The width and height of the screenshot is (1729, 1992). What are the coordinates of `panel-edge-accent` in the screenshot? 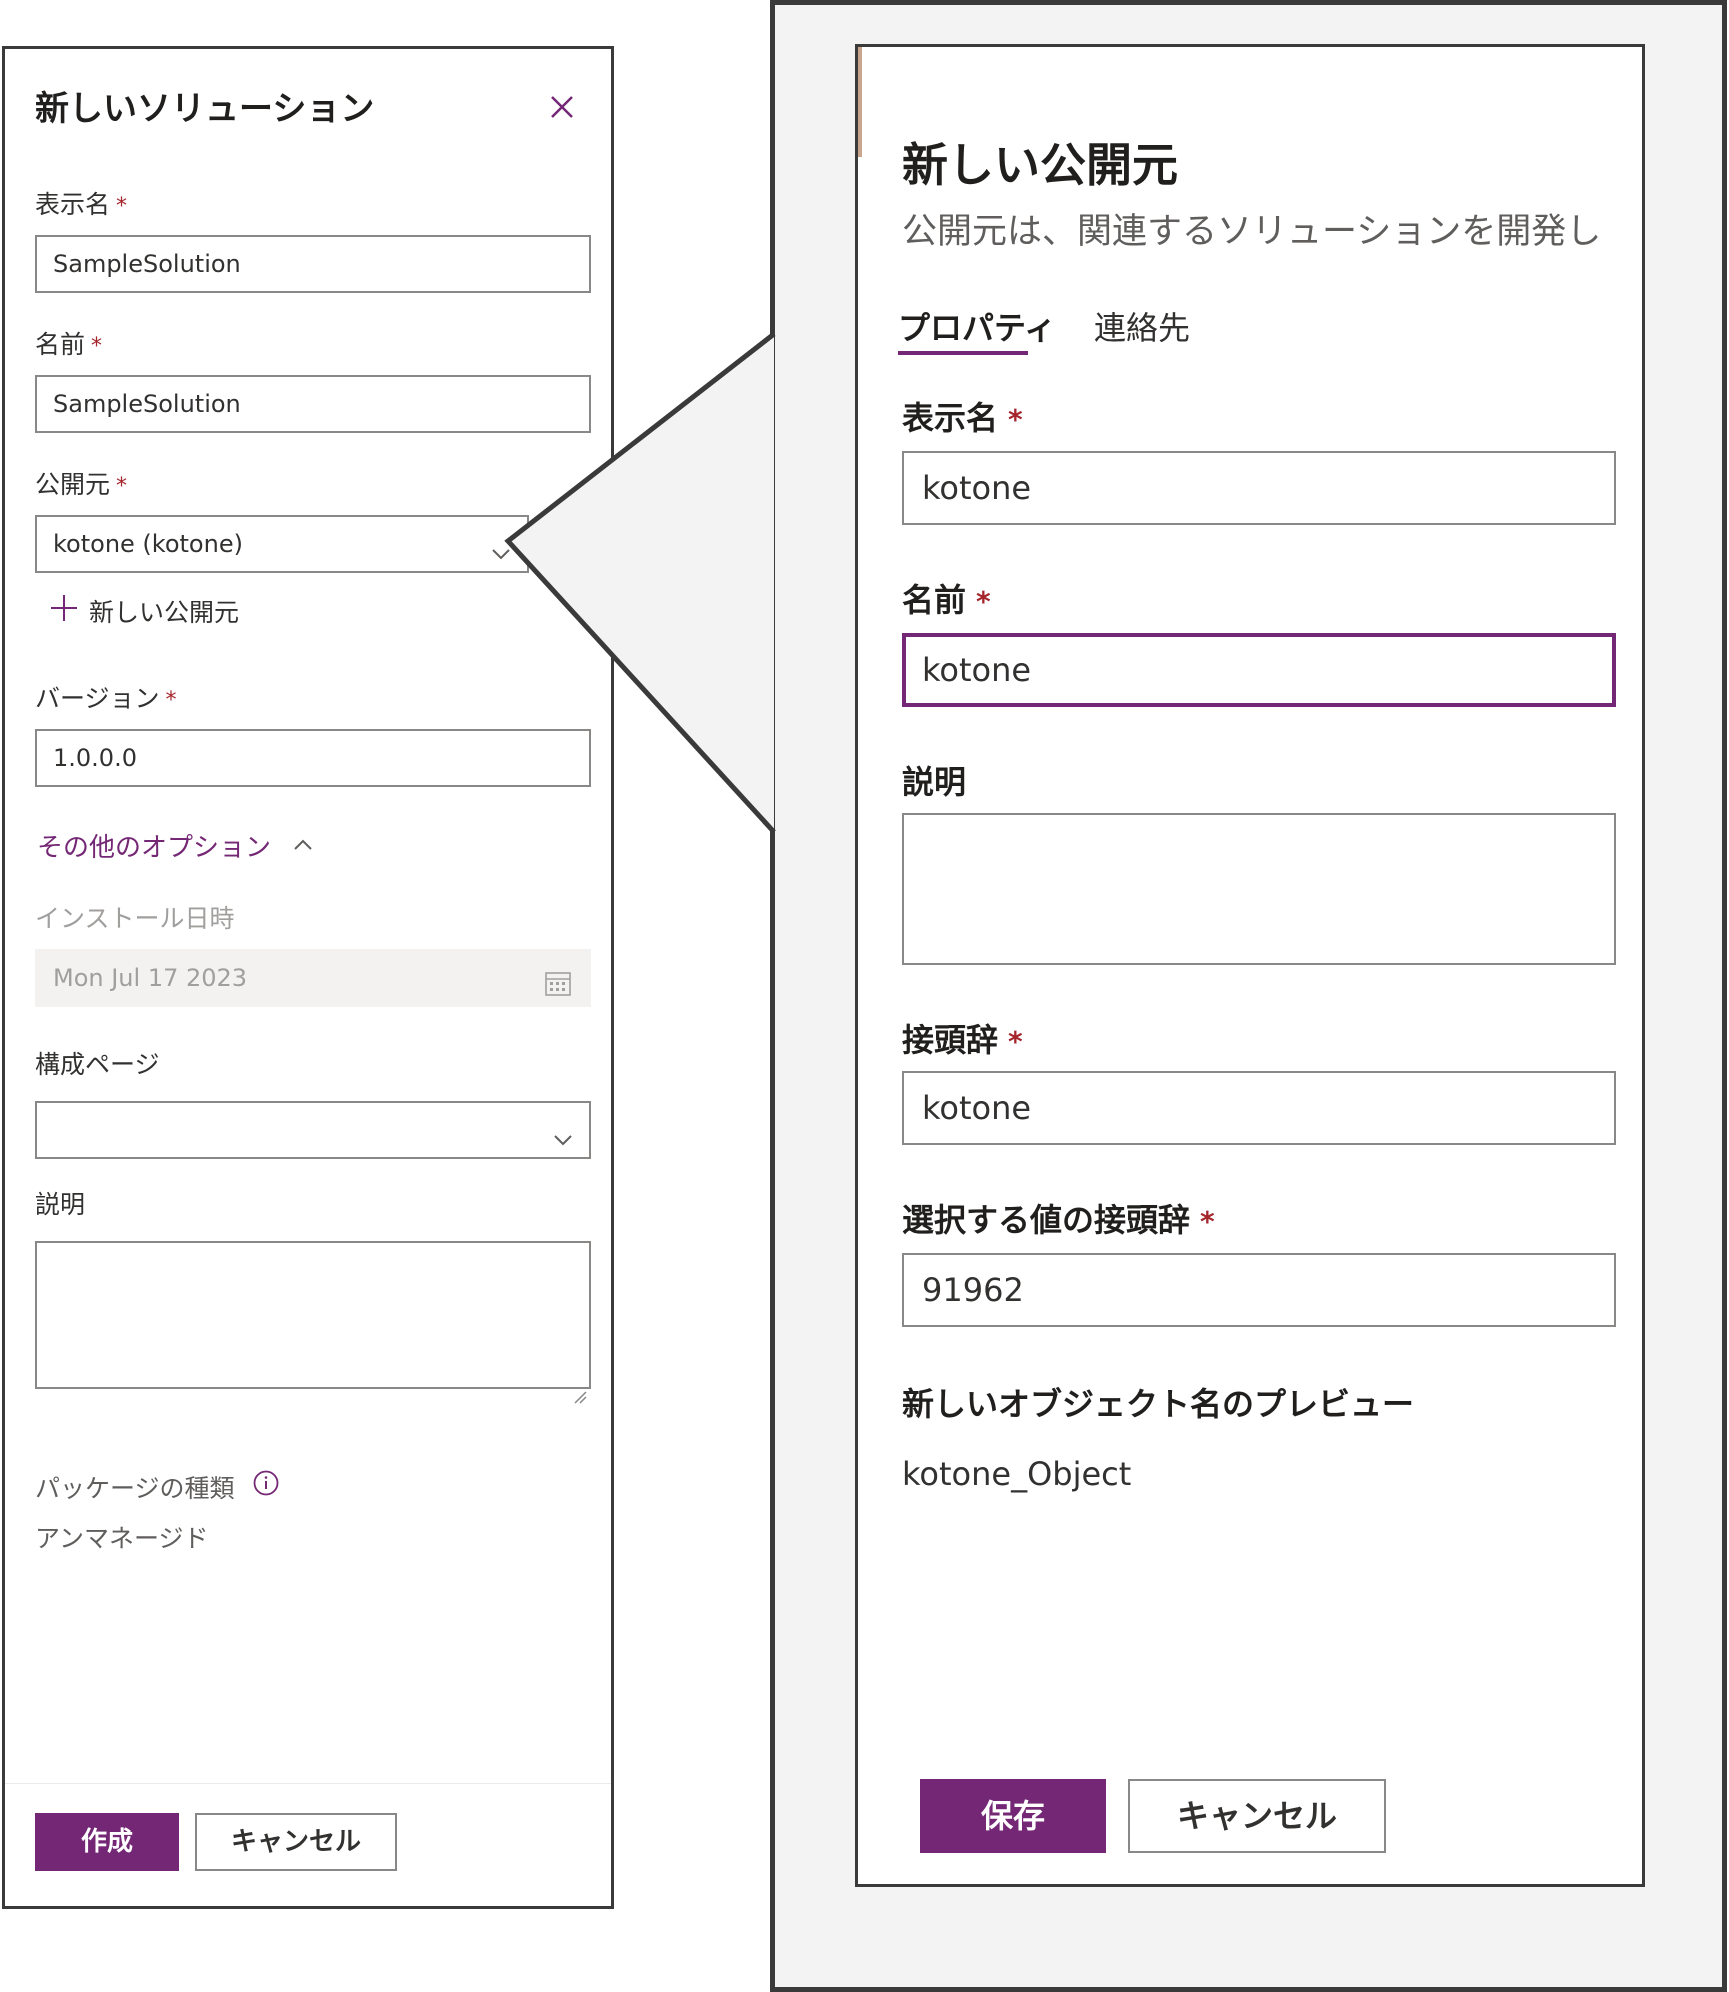 It's located at (860, 102).